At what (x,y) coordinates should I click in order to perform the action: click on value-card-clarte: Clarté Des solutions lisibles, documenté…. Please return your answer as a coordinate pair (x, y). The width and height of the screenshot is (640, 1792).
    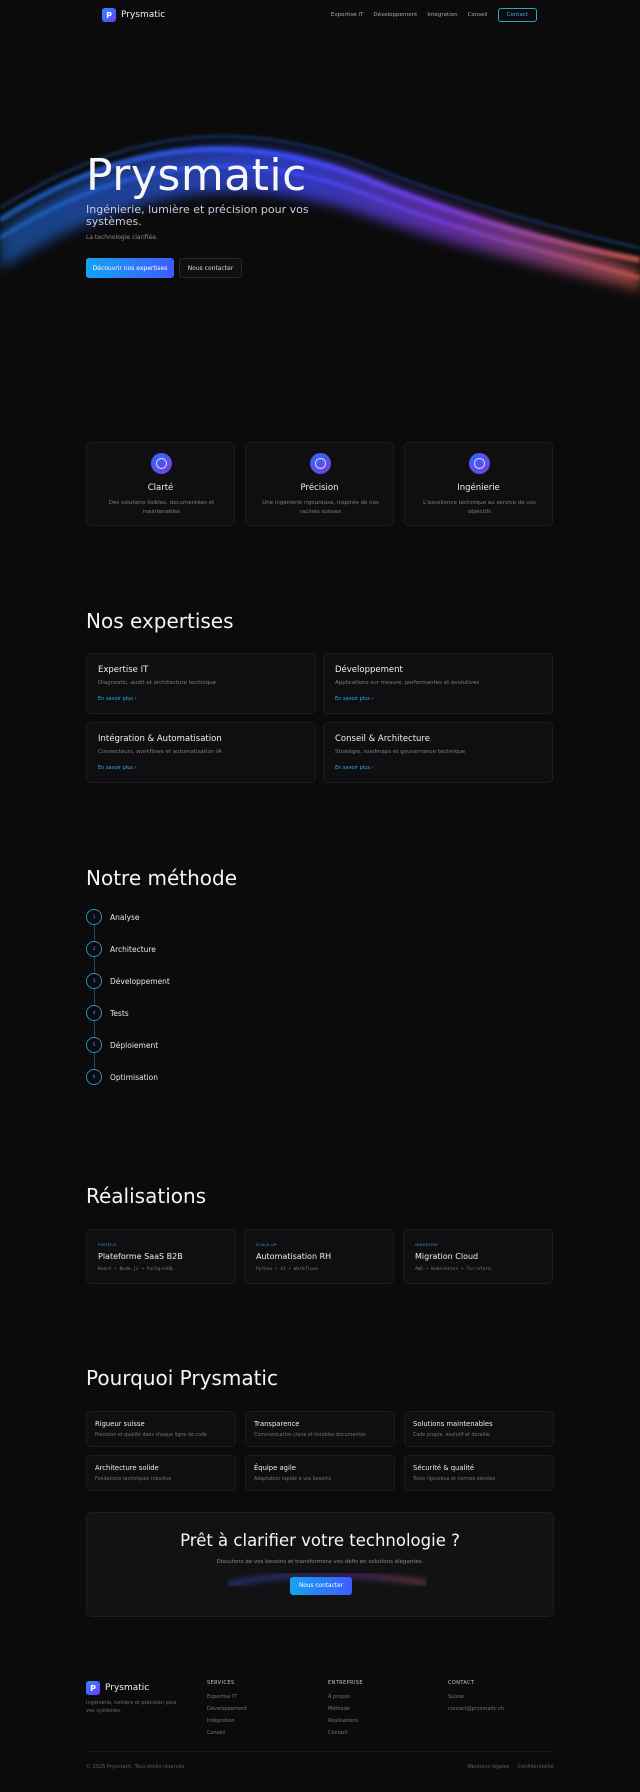
    Looking at the image, I should click on (160, 484).